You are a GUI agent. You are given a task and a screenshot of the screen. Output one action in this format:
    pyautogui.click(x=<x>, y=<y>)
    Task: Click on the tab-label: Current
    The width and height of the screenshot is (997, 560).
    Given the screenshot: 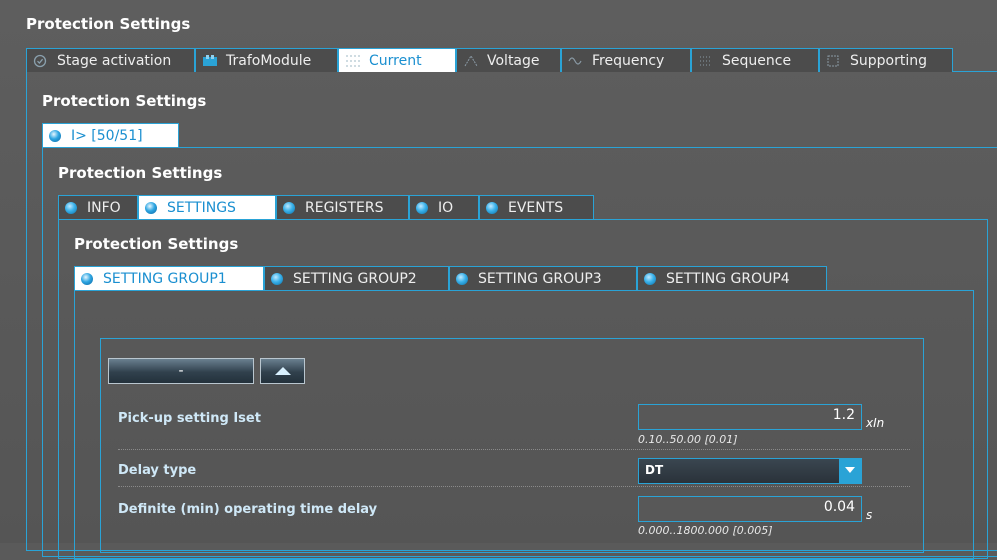 What is the action you would take?
    pyautogui.click(x=395, y=60)
    